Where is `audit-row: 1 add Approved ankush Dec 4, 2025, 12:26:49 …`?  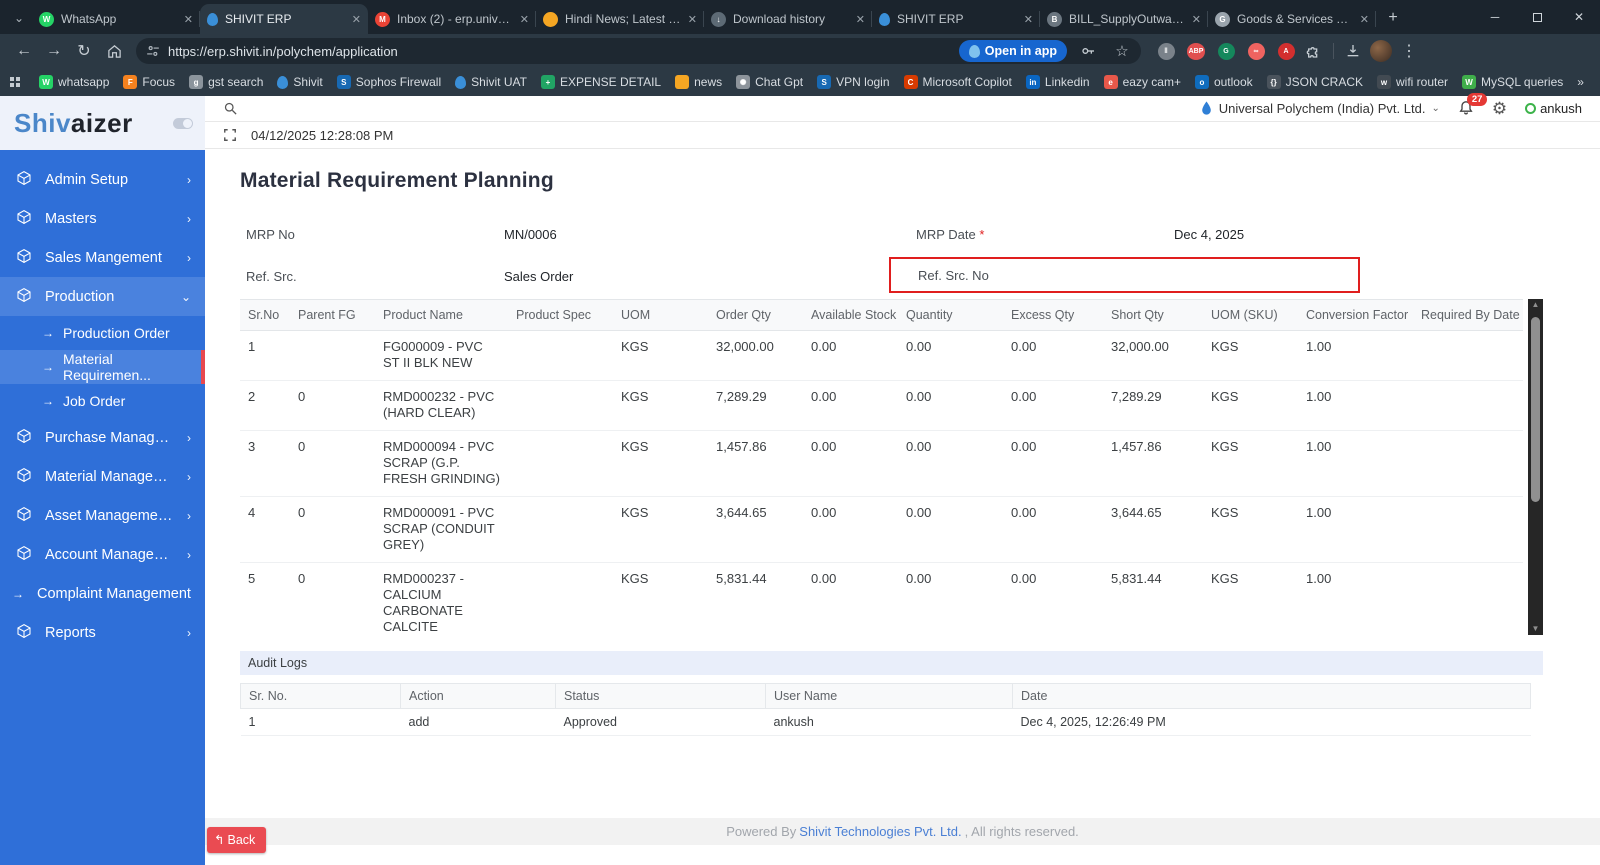
audit-row: 1 add Approved ankush Dec 4, 2025, 12:26:49 … is located at coordinates (885, 722).